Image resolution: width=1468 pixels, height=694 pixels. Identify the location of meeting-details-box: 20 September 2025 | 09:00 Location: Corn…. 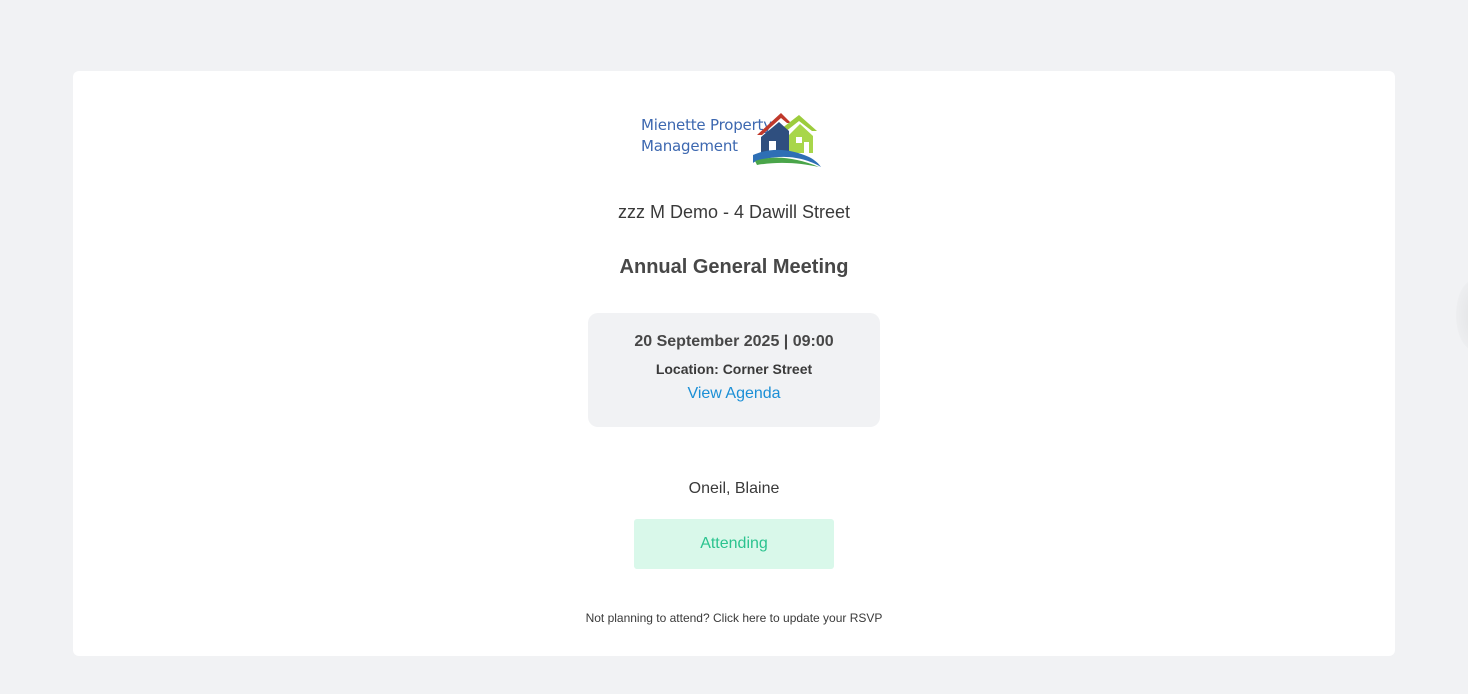
(734, 370).